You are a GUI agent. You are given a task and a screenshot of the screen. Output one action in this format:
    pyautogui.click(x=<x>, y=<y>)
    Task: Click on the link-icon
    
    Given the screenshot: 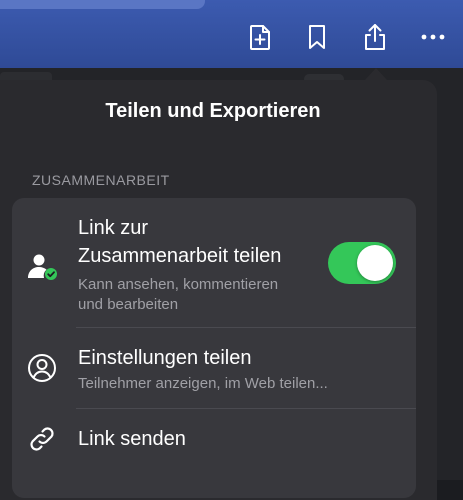 What is the action you would take?
    pyautogui.click(x=42, y=439)
    